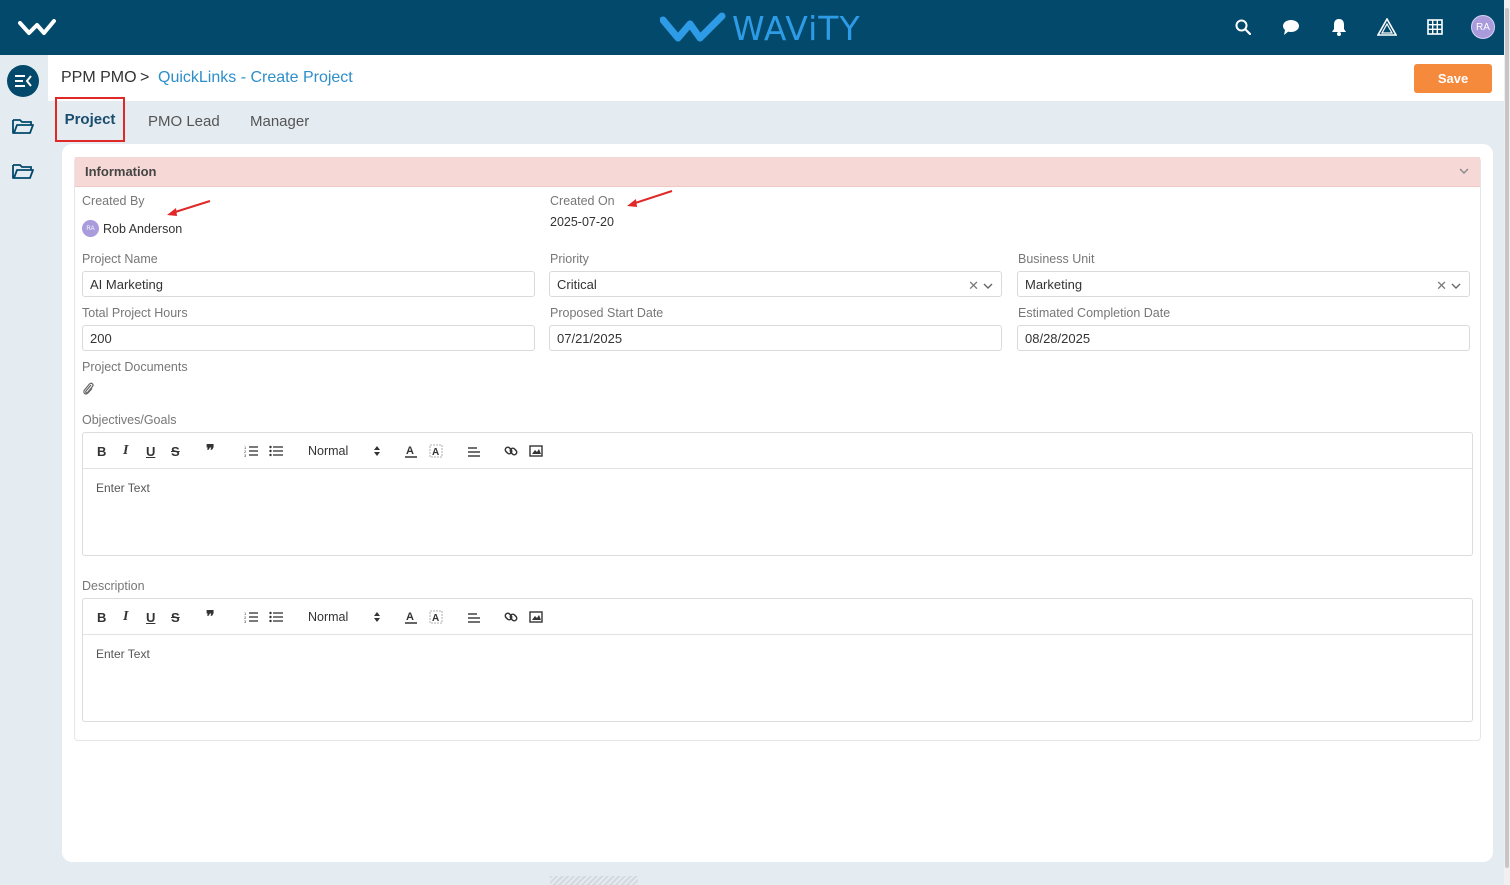 This screenshot has height=885, width=1510. What do you see at coordinates (90, 228) in the screenshot?
I see `avatar: RA` at bounding box center [90, 228].